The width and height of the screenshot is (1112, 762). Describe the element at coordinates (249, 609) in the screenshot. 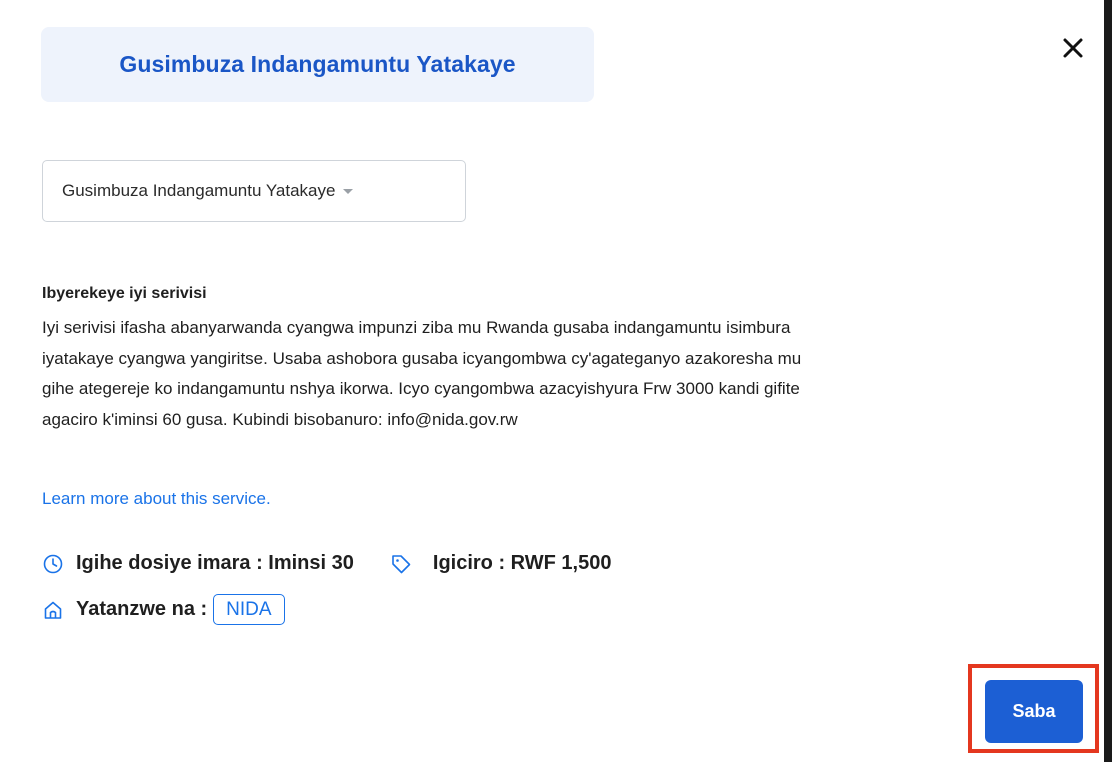

I see `provider-badge: NIDA` at that location.